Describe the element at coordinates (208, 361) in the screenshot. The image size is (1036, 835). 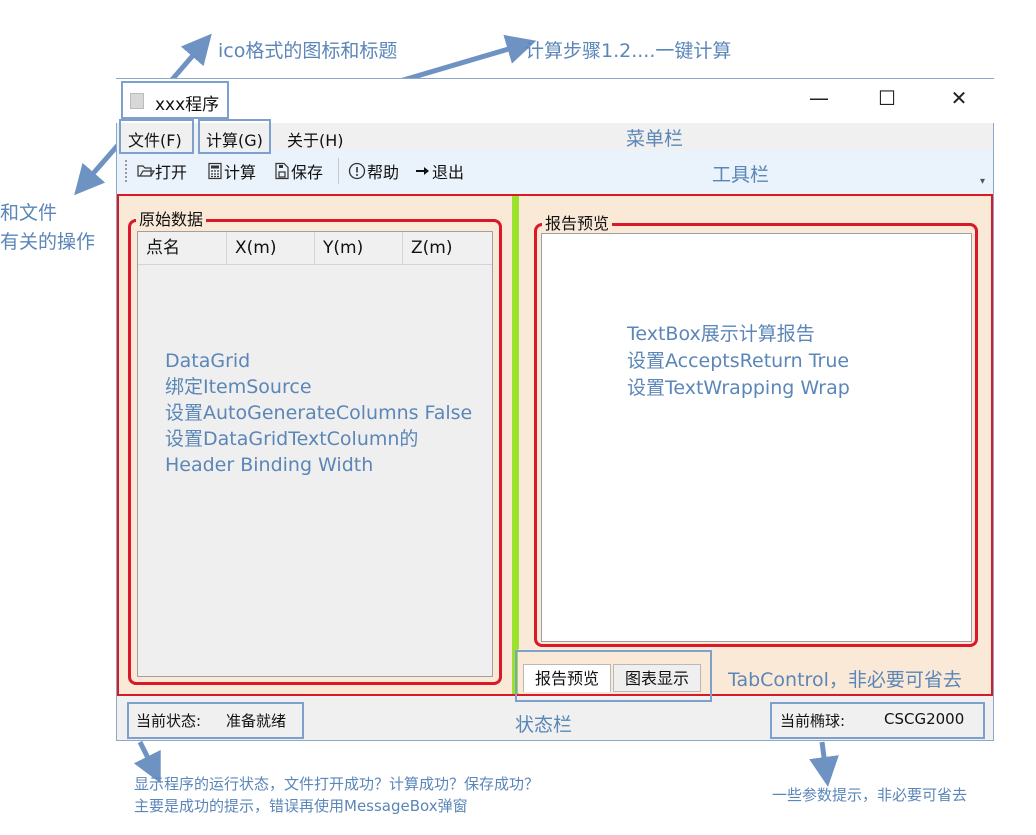
I see `annotation-datagrid-line: DataGrid` at that location.